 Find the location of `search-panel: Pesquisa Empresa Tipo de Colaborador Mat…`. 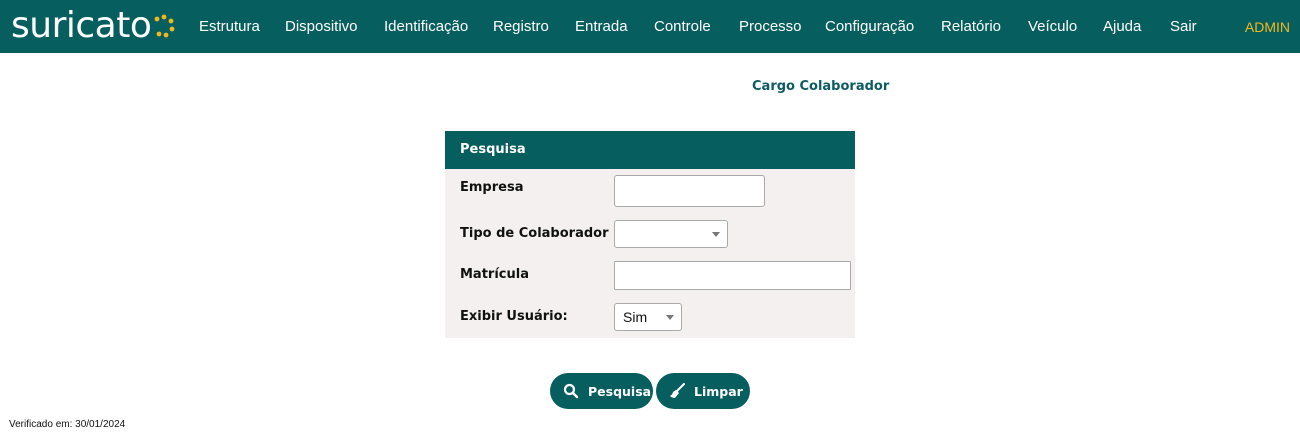

search-panel: Pesquisa Empresa Tipo de Colaborador Mat… is located at coordinates (650, 234).